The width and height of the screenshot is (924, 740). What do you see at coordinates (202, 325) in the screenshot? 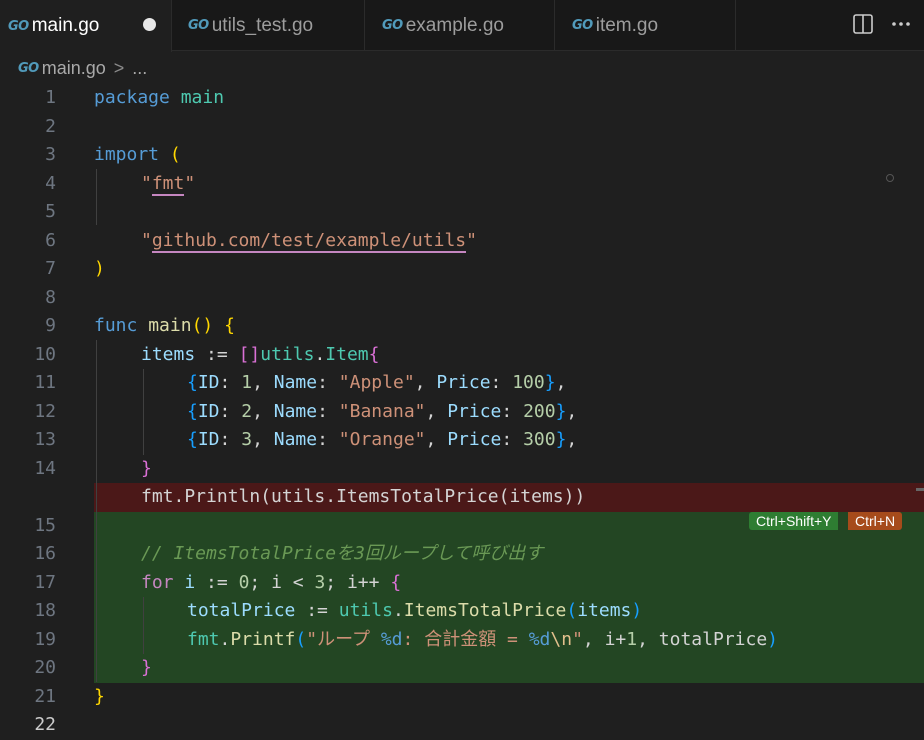
I see `bracket: ()` at bounding box center [202, 325].